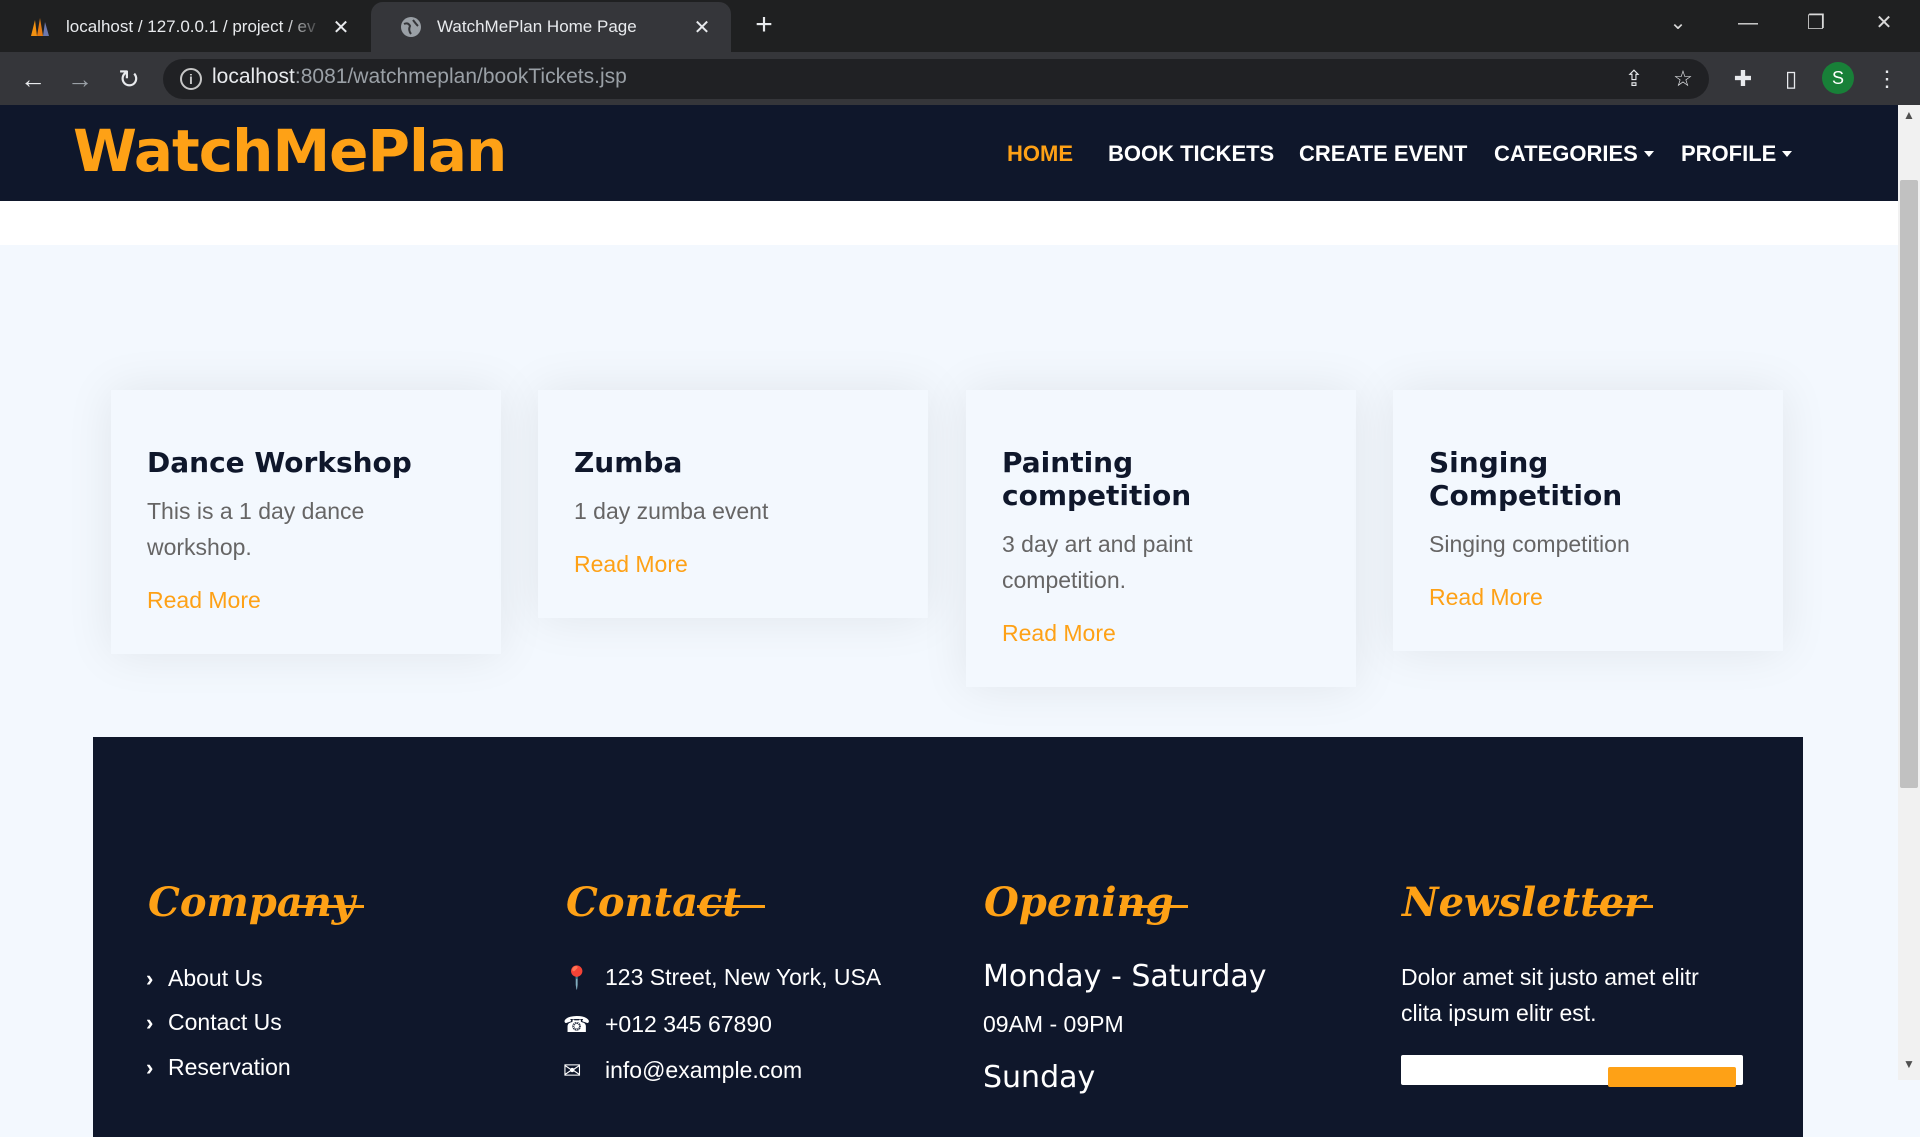  What do you see at coordinates (214, 1022) in the screenshot?
I see `footer-link-contact: › Contact Us` at bounding box center [214, 1022].